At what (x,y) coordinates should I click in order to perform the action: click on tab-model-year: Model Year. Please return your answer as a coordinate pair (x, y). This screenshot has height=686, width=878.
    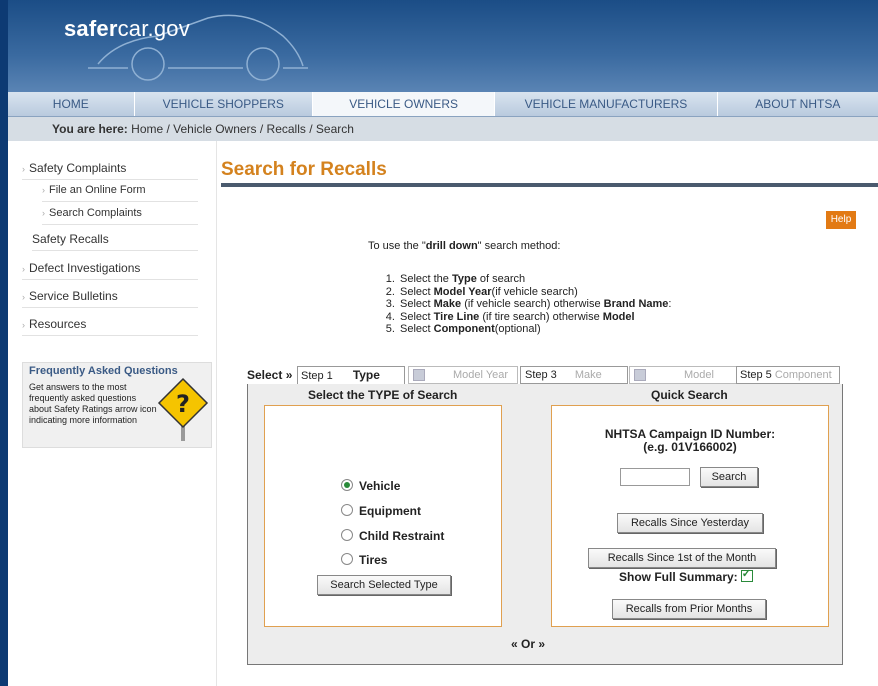
    Looking at the image, I should click on (463, 375).